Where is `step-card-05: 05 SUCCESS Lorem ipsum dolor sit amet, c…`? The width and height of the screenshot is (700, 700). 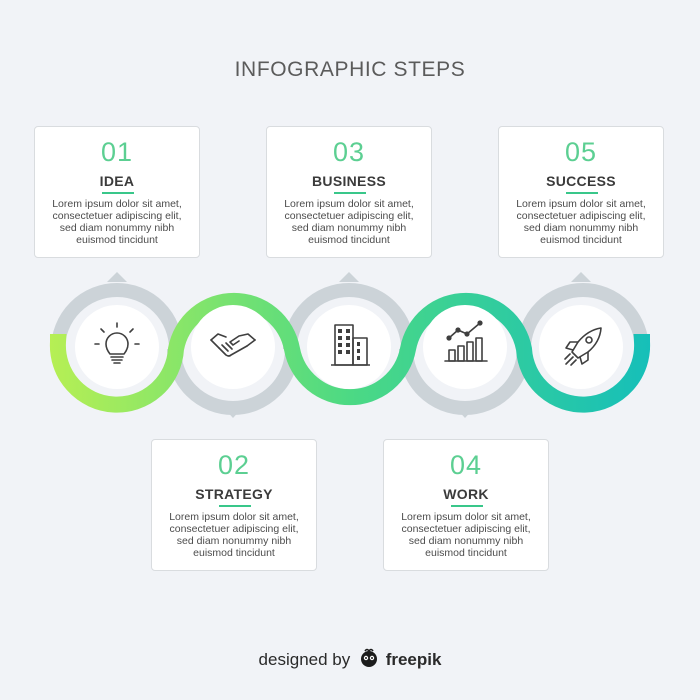 step-card-05: 05 SUCCESS Lorem ipsum dolor sit amet, c… is located at coordinates (581, 192).